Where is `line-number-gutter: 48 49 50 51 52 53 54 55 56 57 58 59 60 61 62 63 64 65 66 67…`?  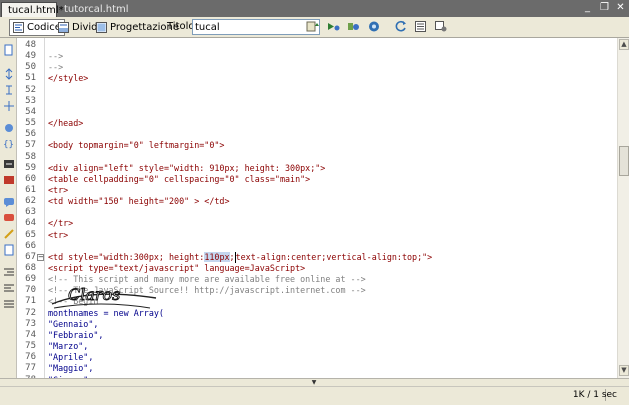 line-number-gutter: 48 49 50 51 52 53 54 55 56 57 58 59 60 61 62 63 64 65 66 67… is located at coordinates (31, 211).